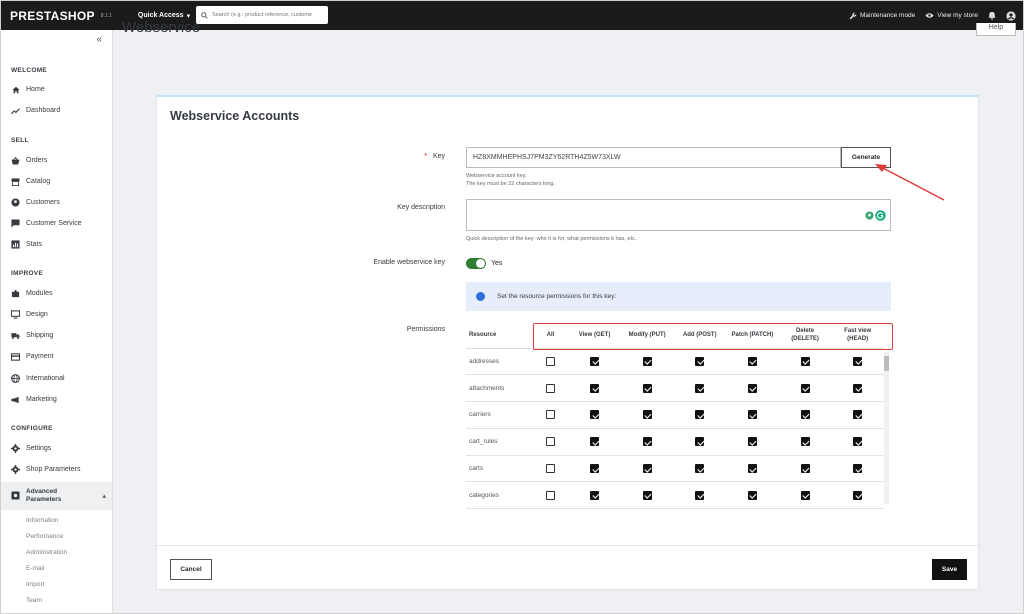 Image resolution: width=1024 pixels, height=614 pixels. What do you see at coordinates (882, 16) in the screenshot?
I see `maintenance-mode-link: Maintenance mode` at bounding box center [882, 16].